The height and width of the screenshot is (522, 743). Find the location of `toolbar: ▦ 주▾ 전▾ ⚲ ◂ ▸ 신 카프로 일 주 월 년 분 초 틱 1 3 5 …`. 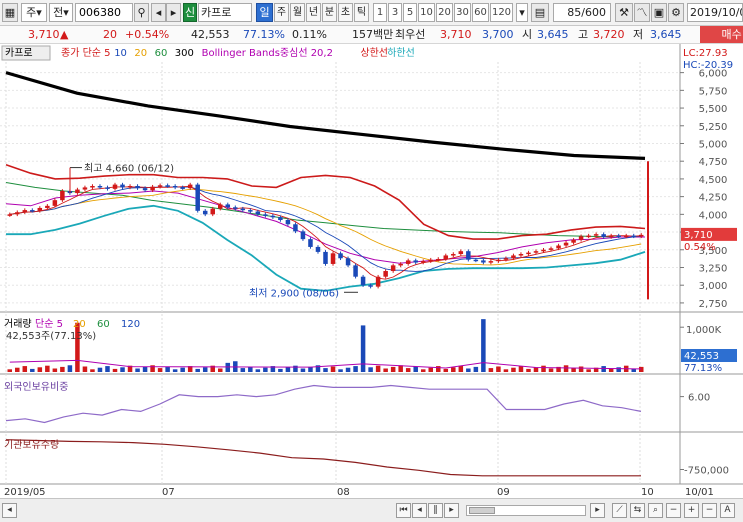

toolbar: ▦ 주▾ 전▾ ⚲ ◂ ▸ 신 카프로 일 주 월 년 분 초 틱 1 3 5 … is located at coordinates (371, 13).